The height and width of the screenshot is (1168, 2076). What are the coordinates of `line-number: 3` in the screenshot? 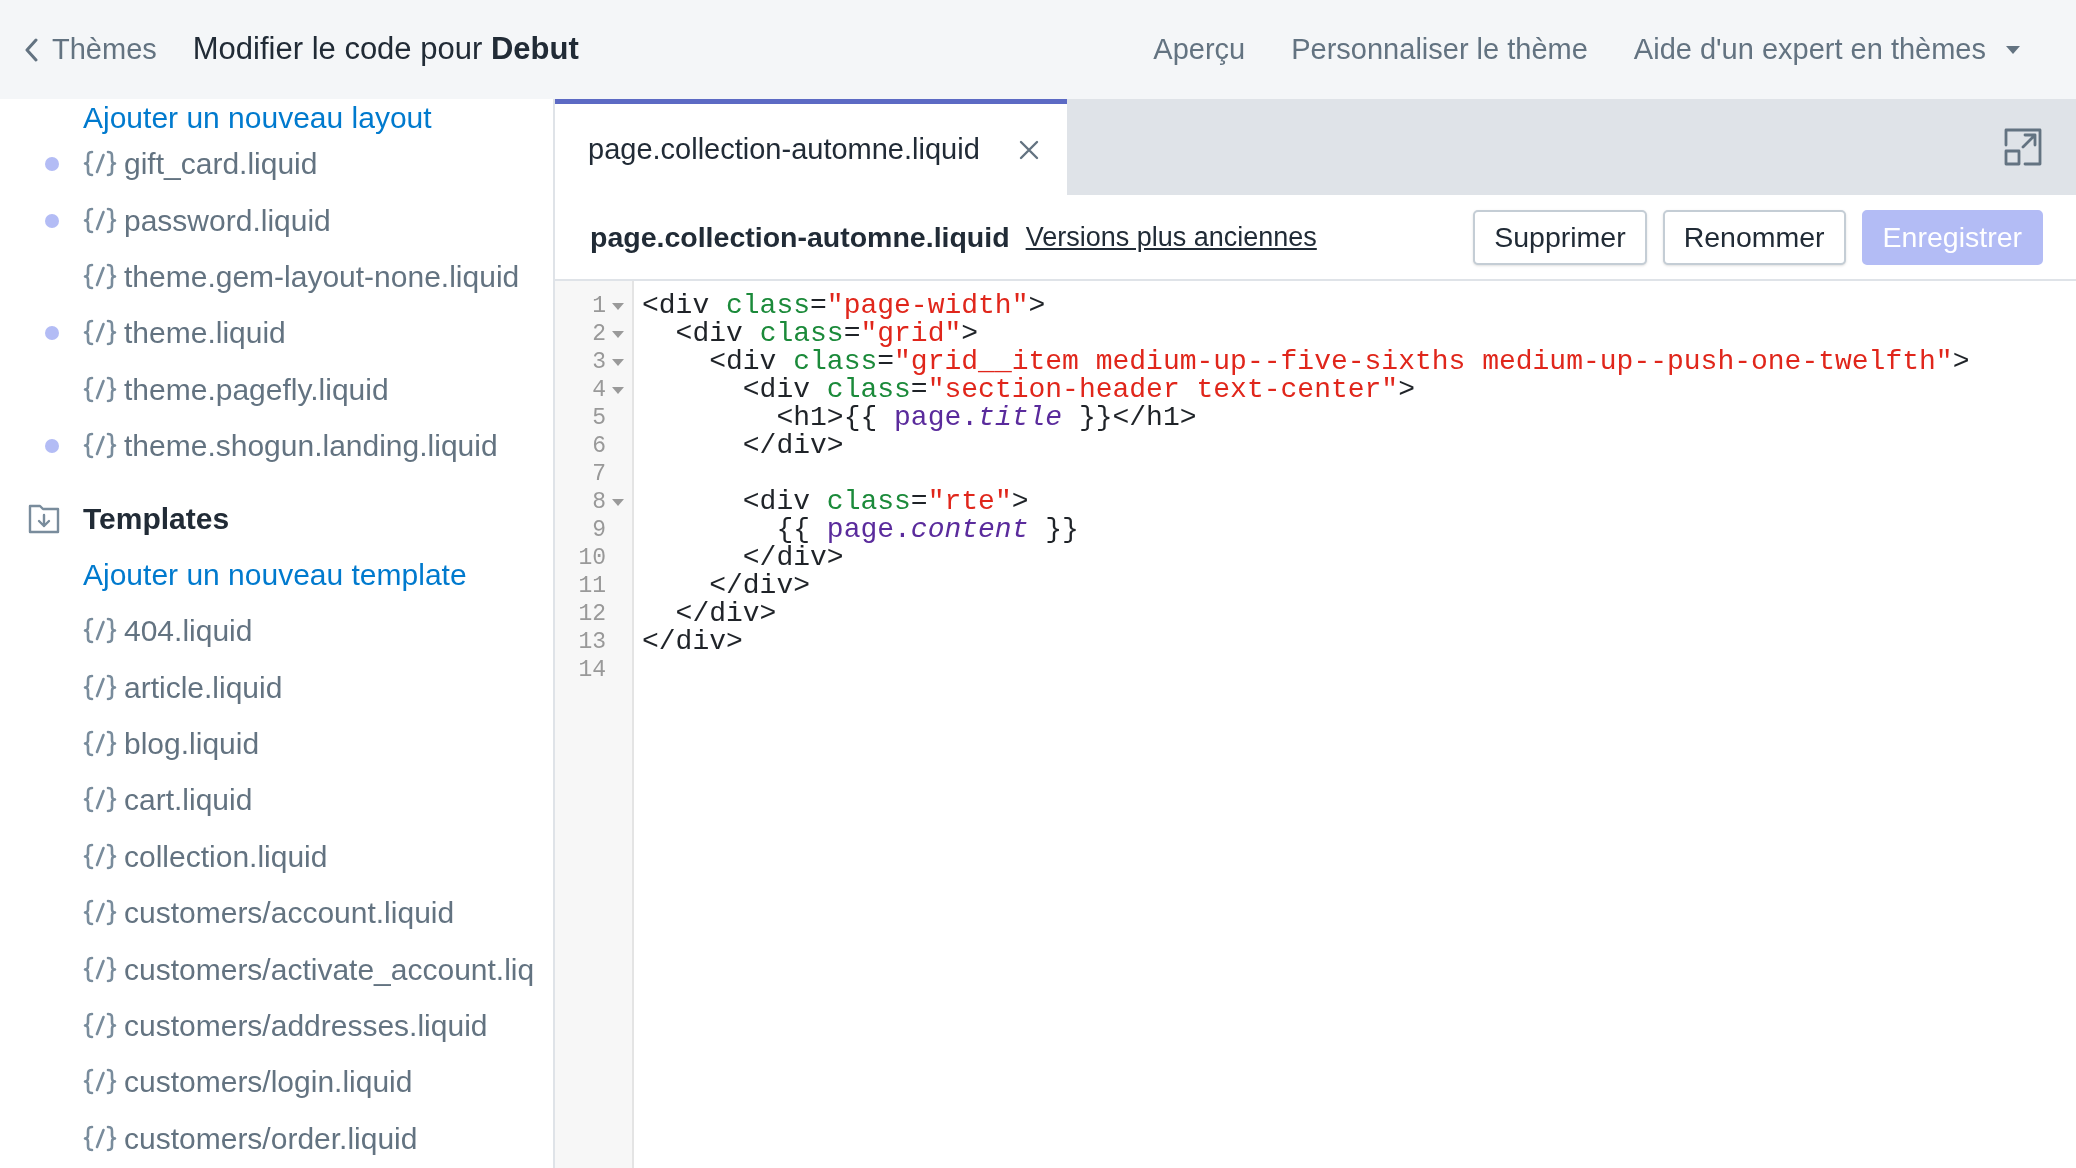 It's located at (599, 362).